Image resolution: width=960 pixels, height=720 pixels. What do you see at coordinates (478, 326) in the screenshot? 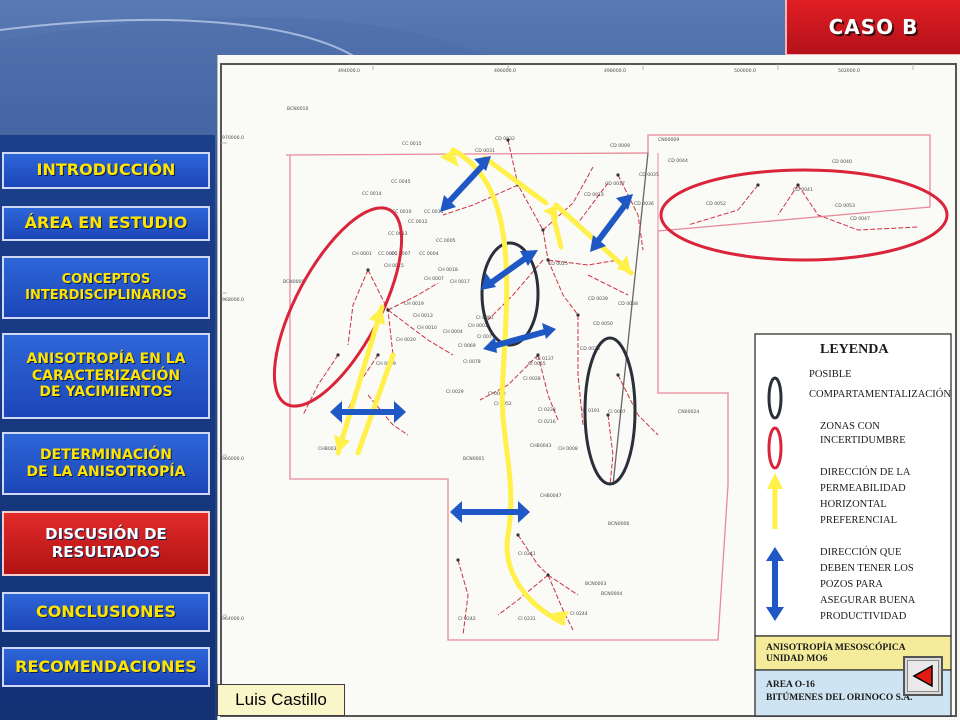
I see `well-label: CH 0003` at bounding box center [478, 326].